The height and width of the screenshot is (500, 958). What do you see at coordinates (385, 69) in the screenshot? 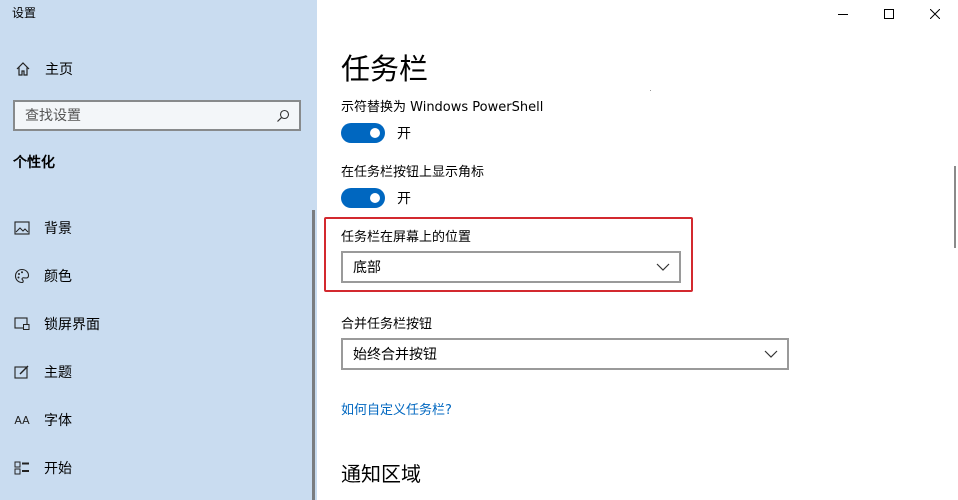
I see `page-title: 任务栏` at bounding box center [385, 69].